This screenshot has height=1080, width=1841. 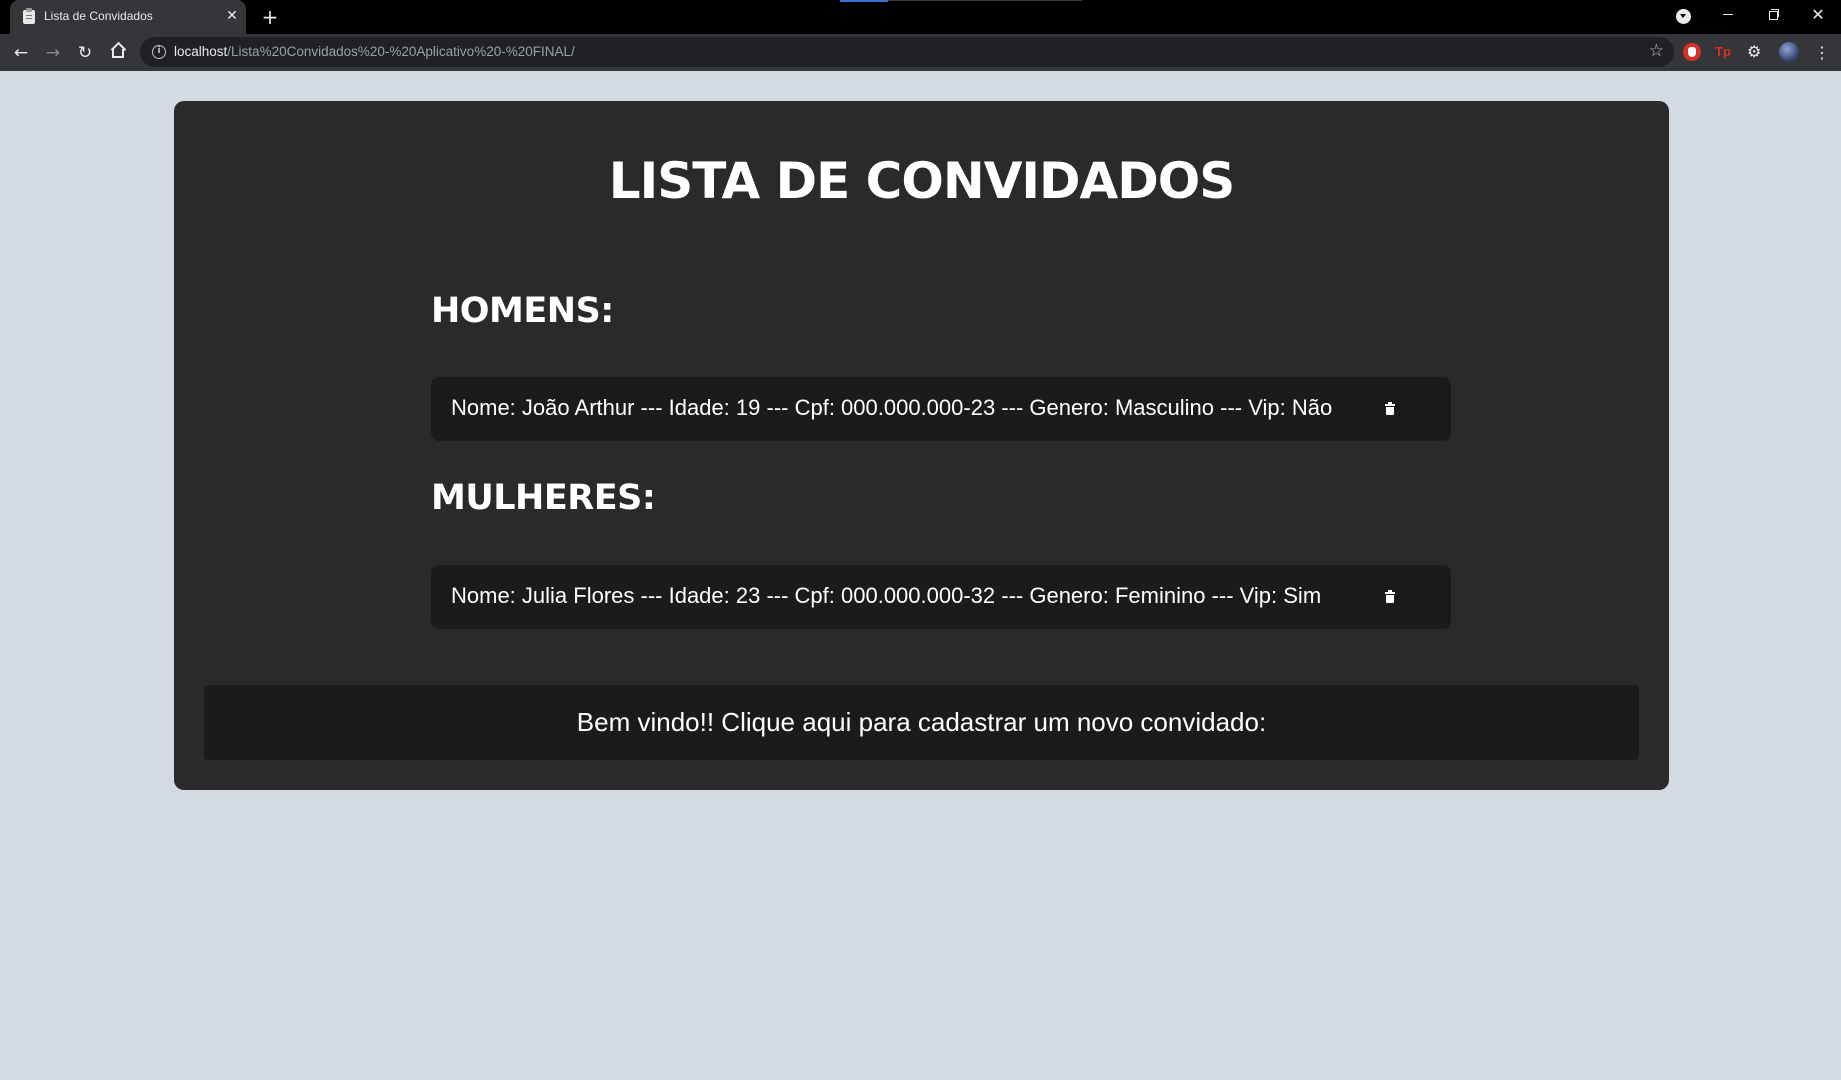 What do you see at coordinates (1728, 15) in the screenshot?
I see `minimize-button` at bounding box center [1728, 15].